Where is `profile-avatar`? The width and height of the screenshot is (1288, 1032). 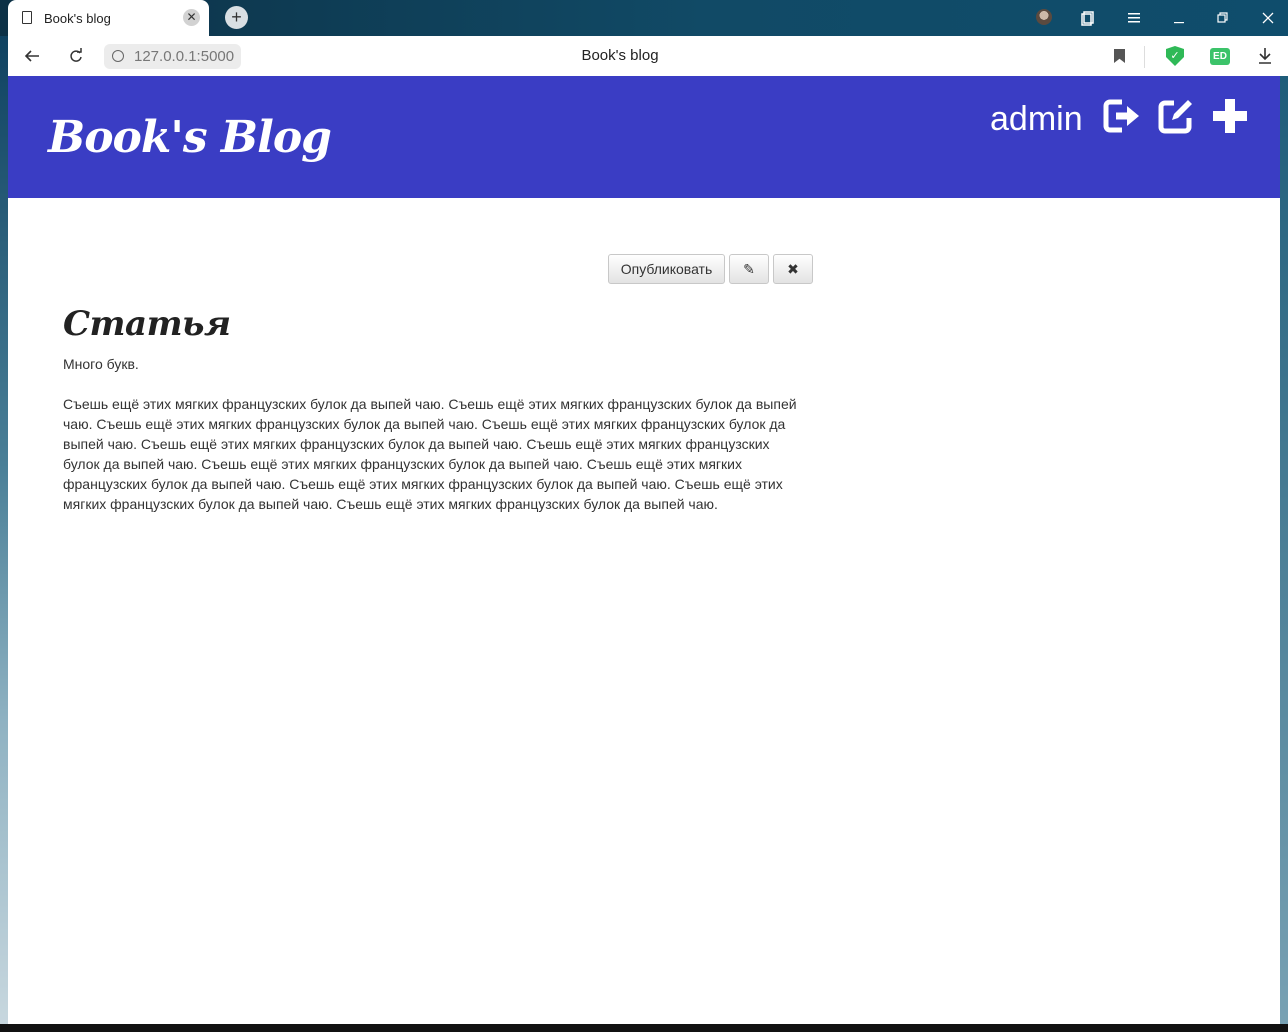
profile-avatar is located at coordinates (1044, 17).